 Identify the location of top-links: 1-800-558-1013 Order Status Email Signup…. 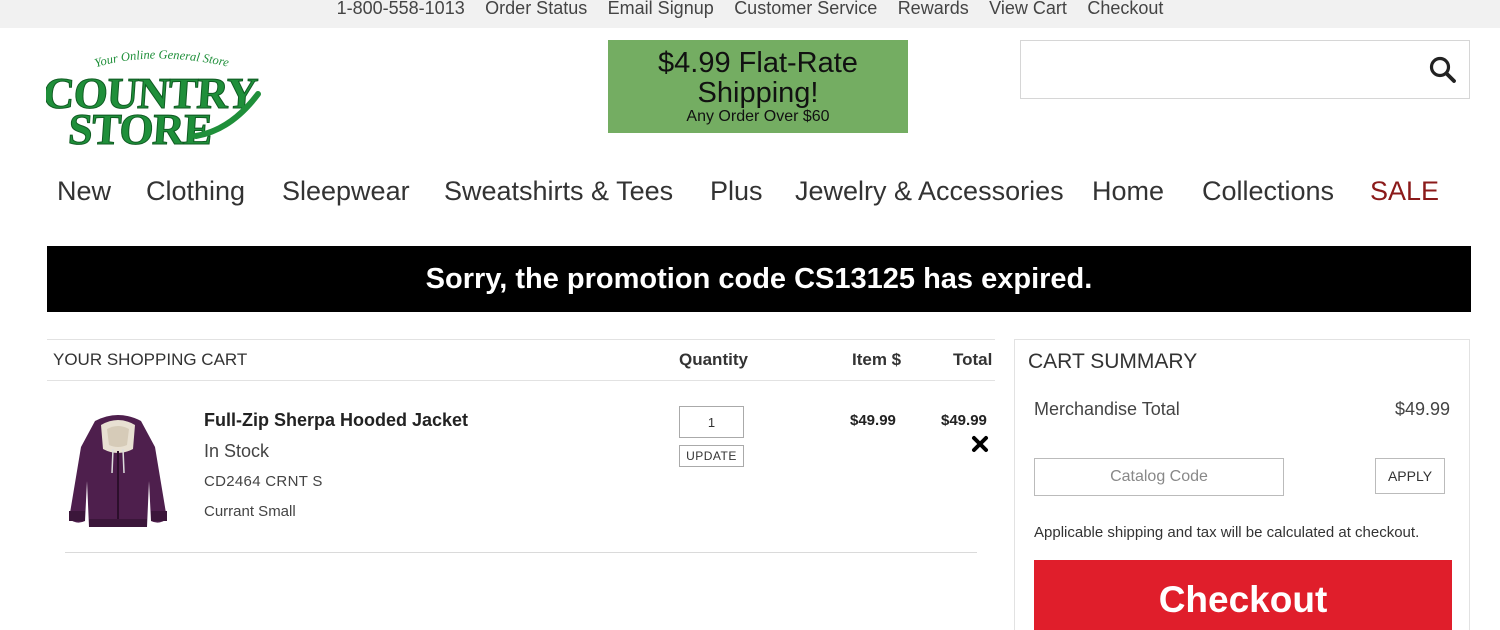
(750, 10).